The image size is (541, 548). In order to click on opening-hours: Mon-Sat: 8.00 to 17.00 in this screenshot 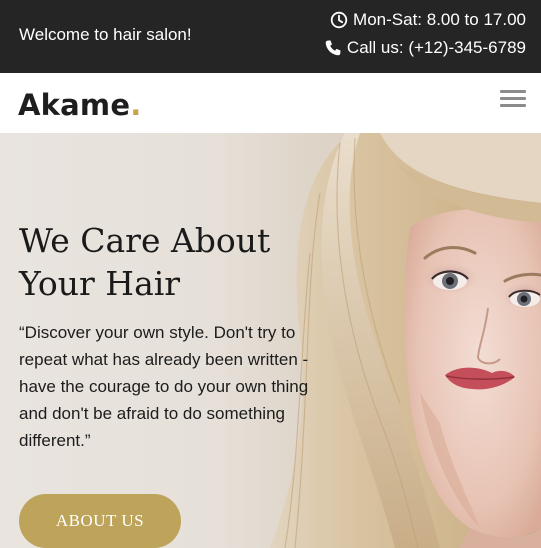, I will do `click(428, 20)`.